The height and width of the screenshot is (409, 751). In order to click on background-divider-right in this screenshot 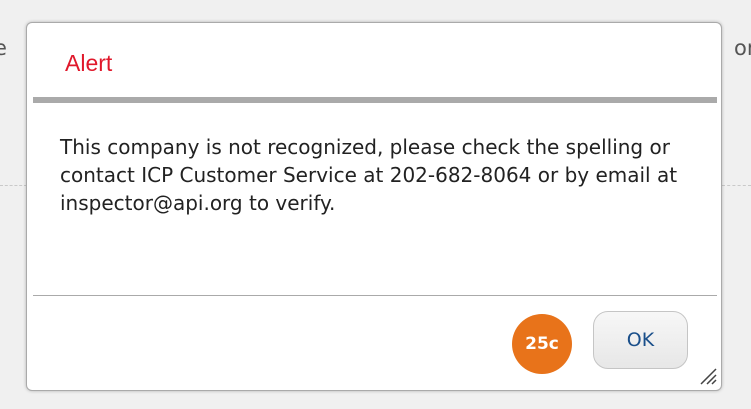, I will do `click(736, 185)`.